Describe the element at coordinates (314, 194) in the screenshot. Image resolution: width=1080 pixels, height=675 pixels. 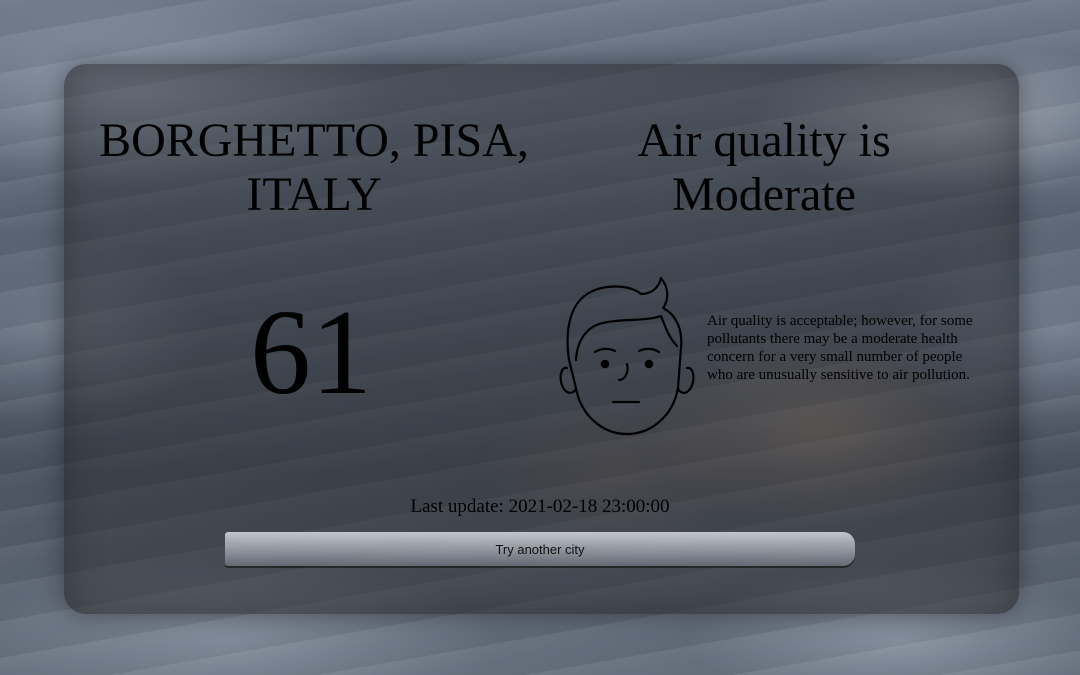
I see `location-line-2: ITALY` at that location.